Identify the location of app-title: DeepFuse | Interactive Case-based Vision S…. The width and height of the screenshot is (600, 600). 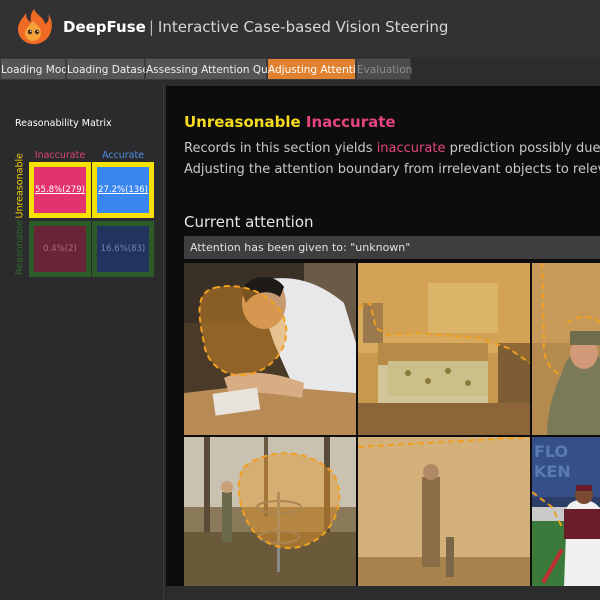
(255, 27).